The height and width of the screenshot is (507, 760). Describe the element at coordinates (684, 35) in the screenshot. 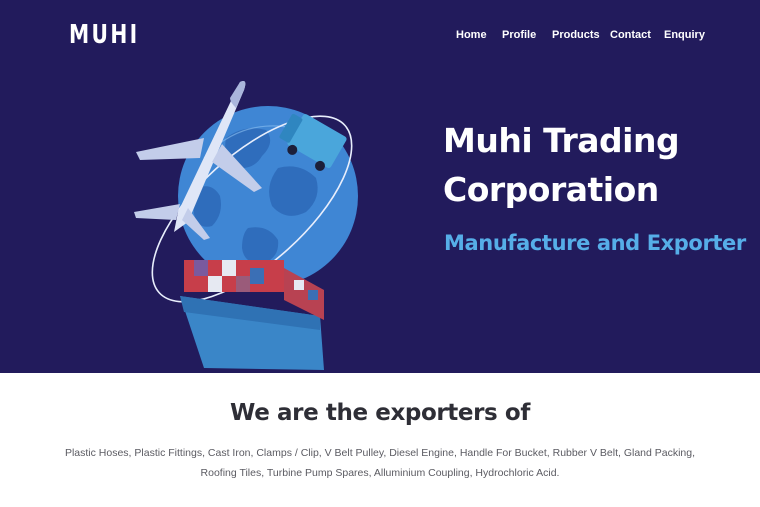

I see `nav-item-enquiry: Enquiry` at that location.